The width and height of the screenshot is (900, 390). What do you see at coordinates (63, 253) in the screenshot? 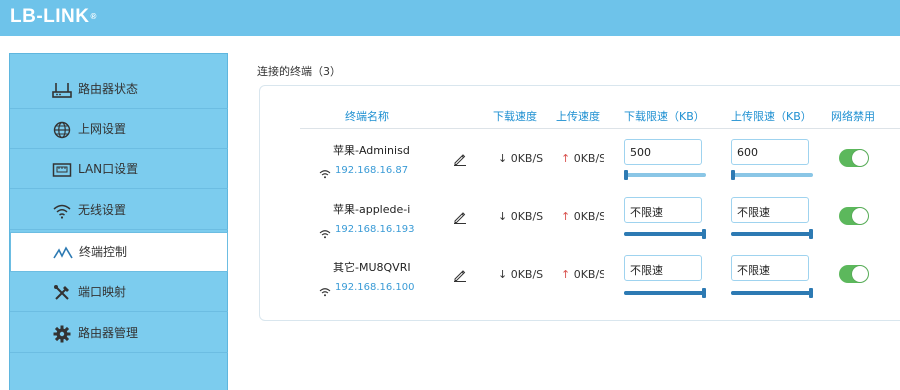
I see `activity-icon` at bounding box center [63, 253].